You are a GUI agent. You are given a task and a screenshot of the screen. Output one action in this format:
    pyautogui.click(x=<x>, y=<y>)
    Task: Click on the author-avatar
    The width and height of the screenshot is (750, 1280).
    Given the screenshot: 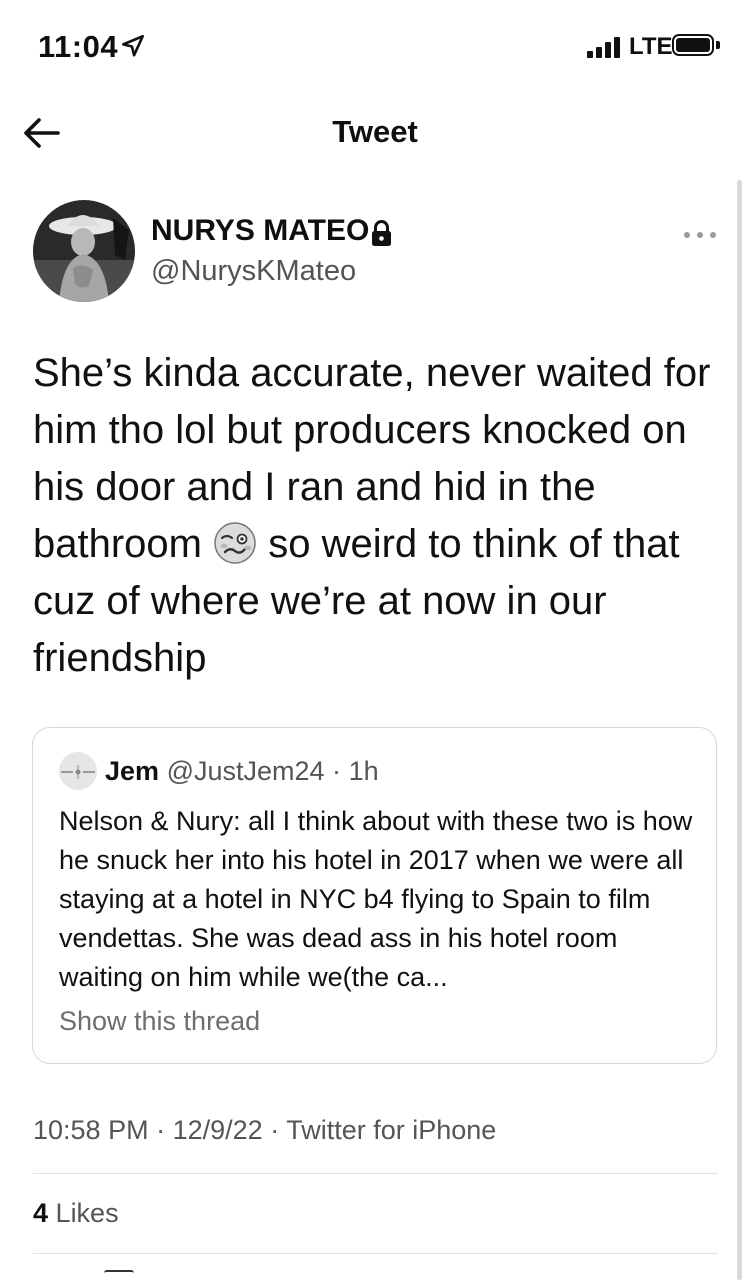 What is the action you would take?
    pyautogui.click(x=84, y=251)
    